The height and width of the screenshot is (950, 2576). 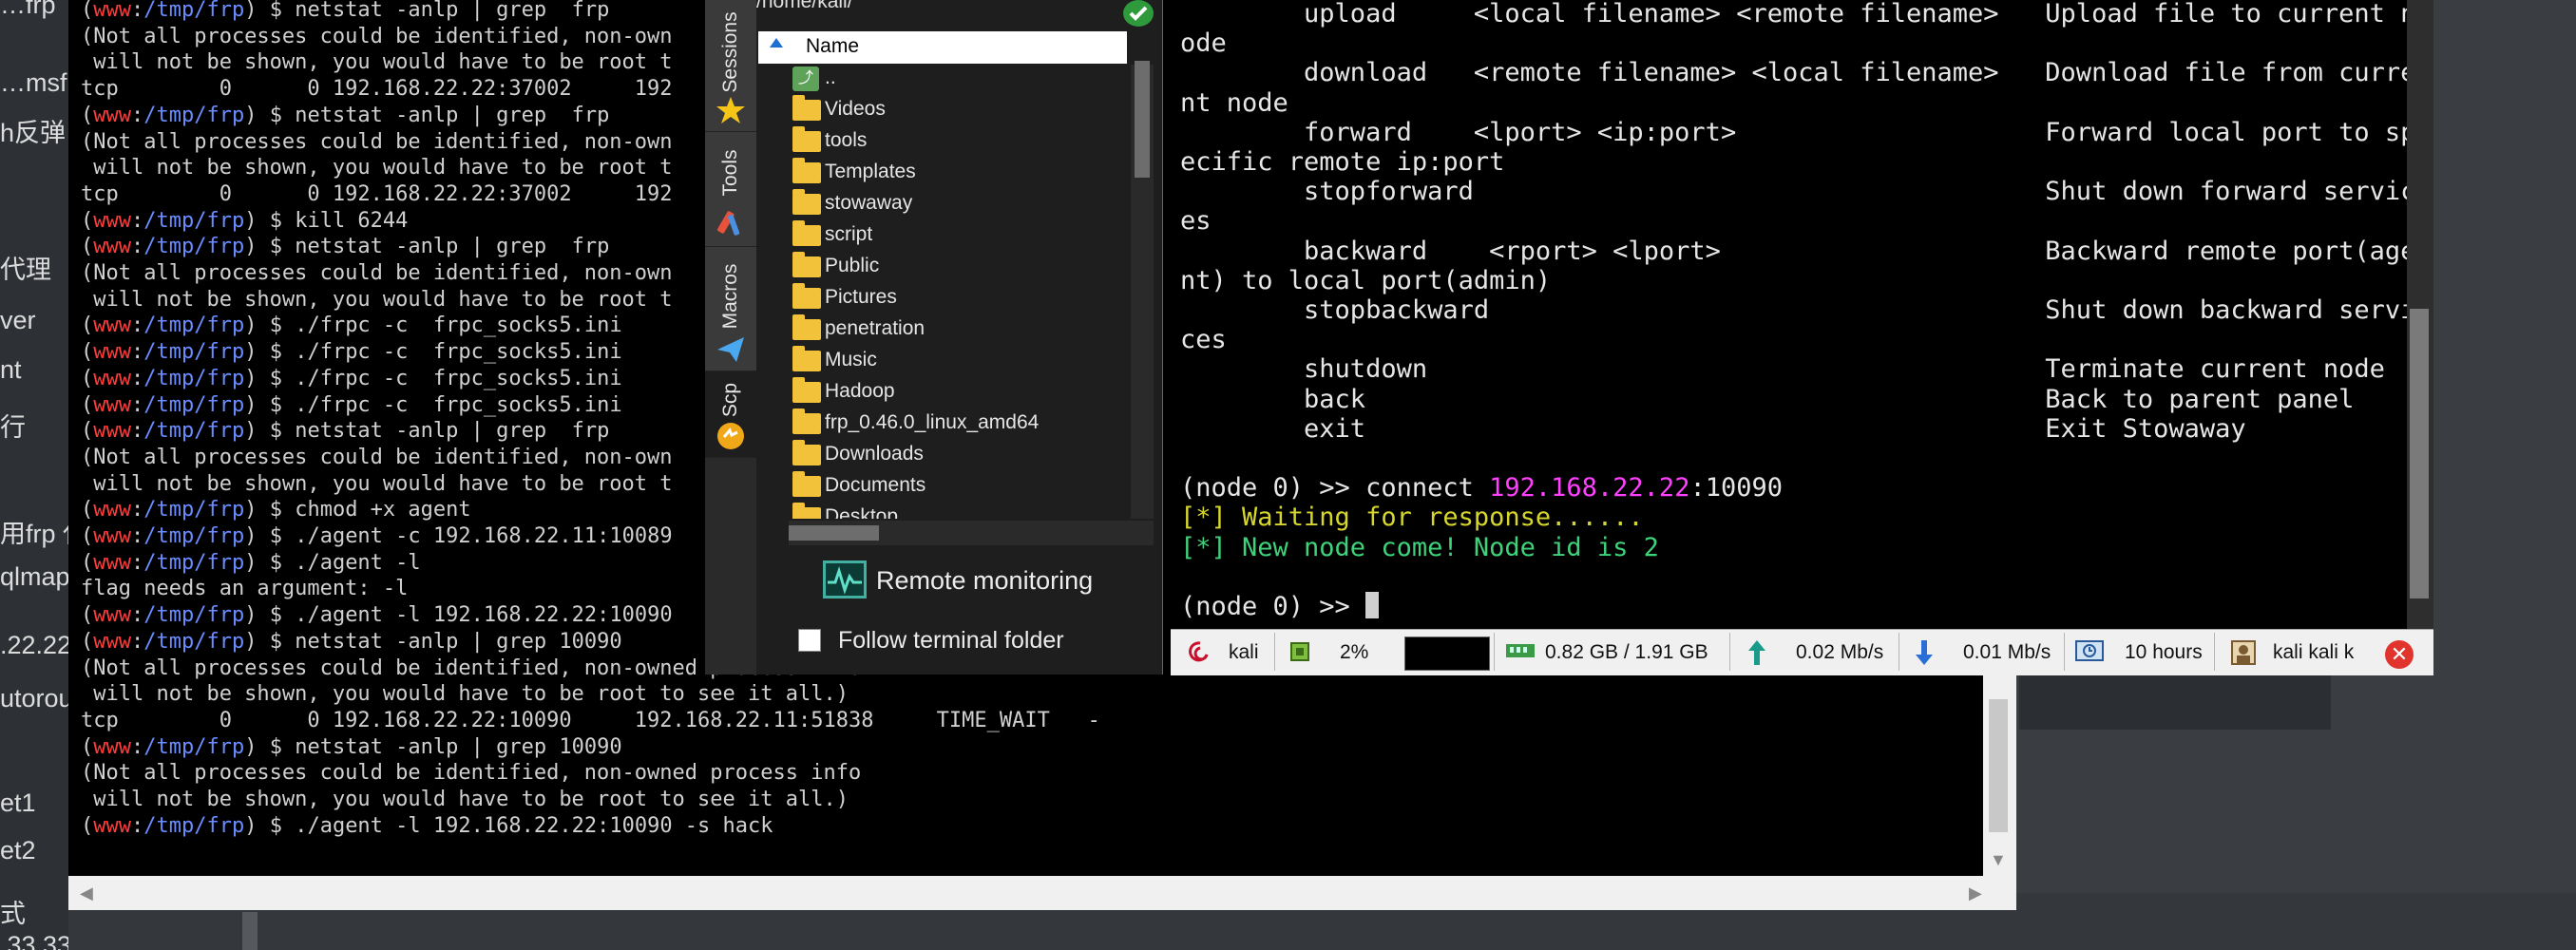 I want to click on help-line: exit Exit Stowaway, so click(x=1713, y=428).